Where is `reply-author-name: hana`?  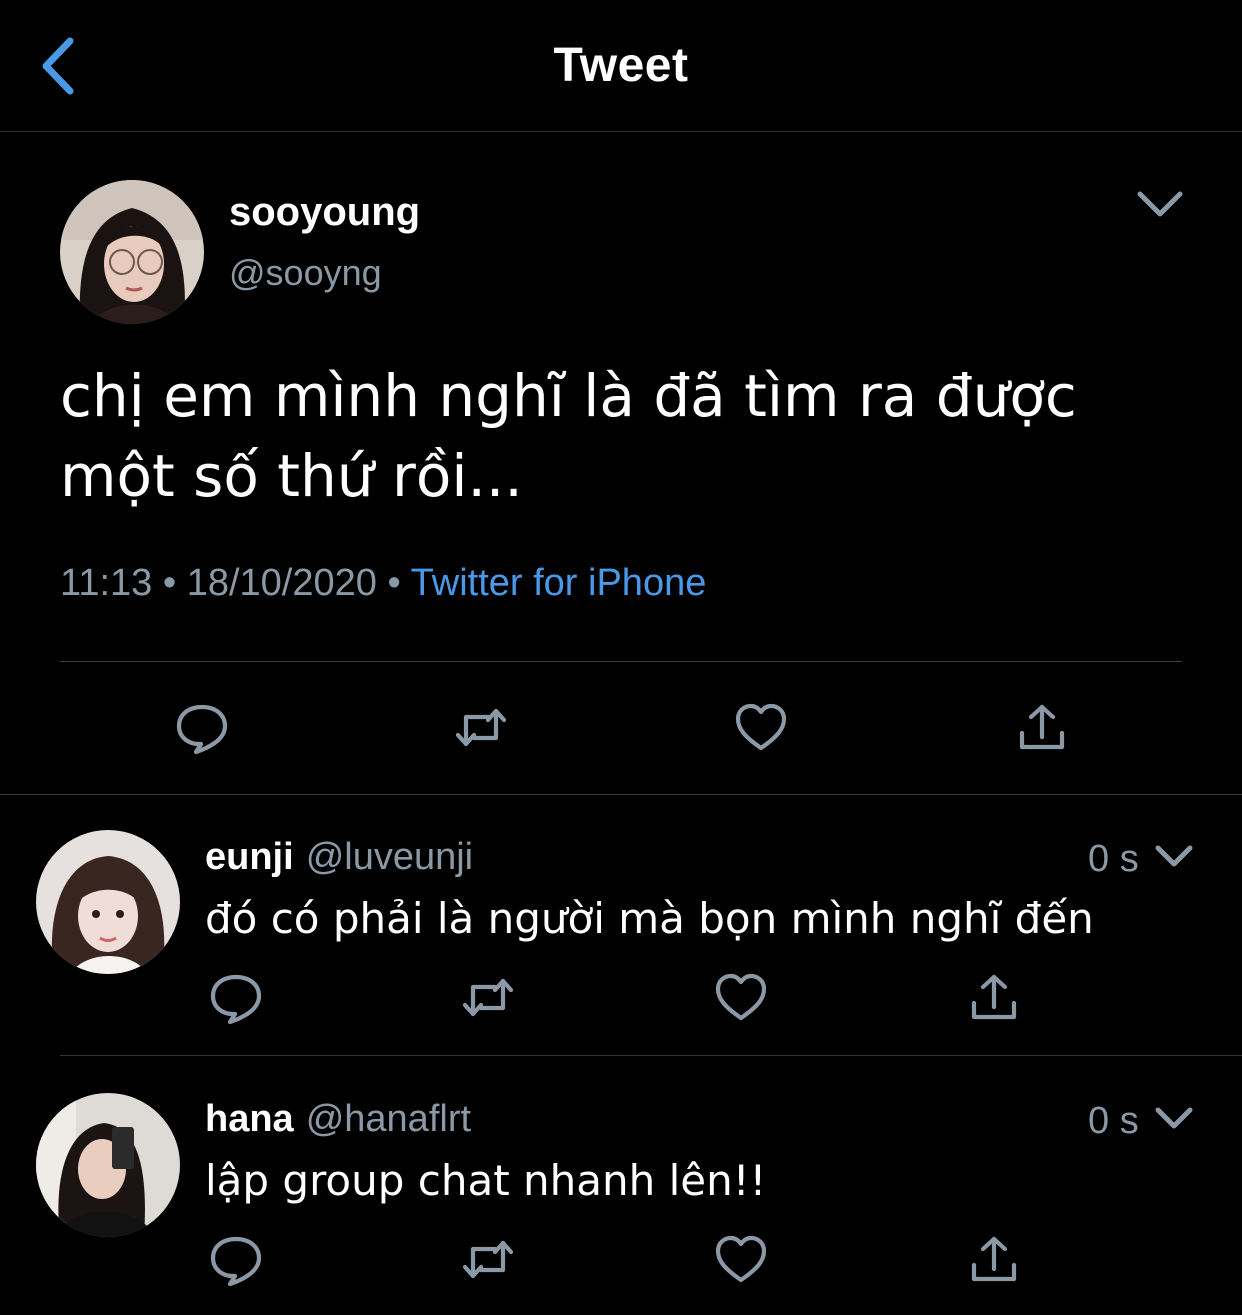
reply-author-name: hana is located at coordinates (249, 1119).